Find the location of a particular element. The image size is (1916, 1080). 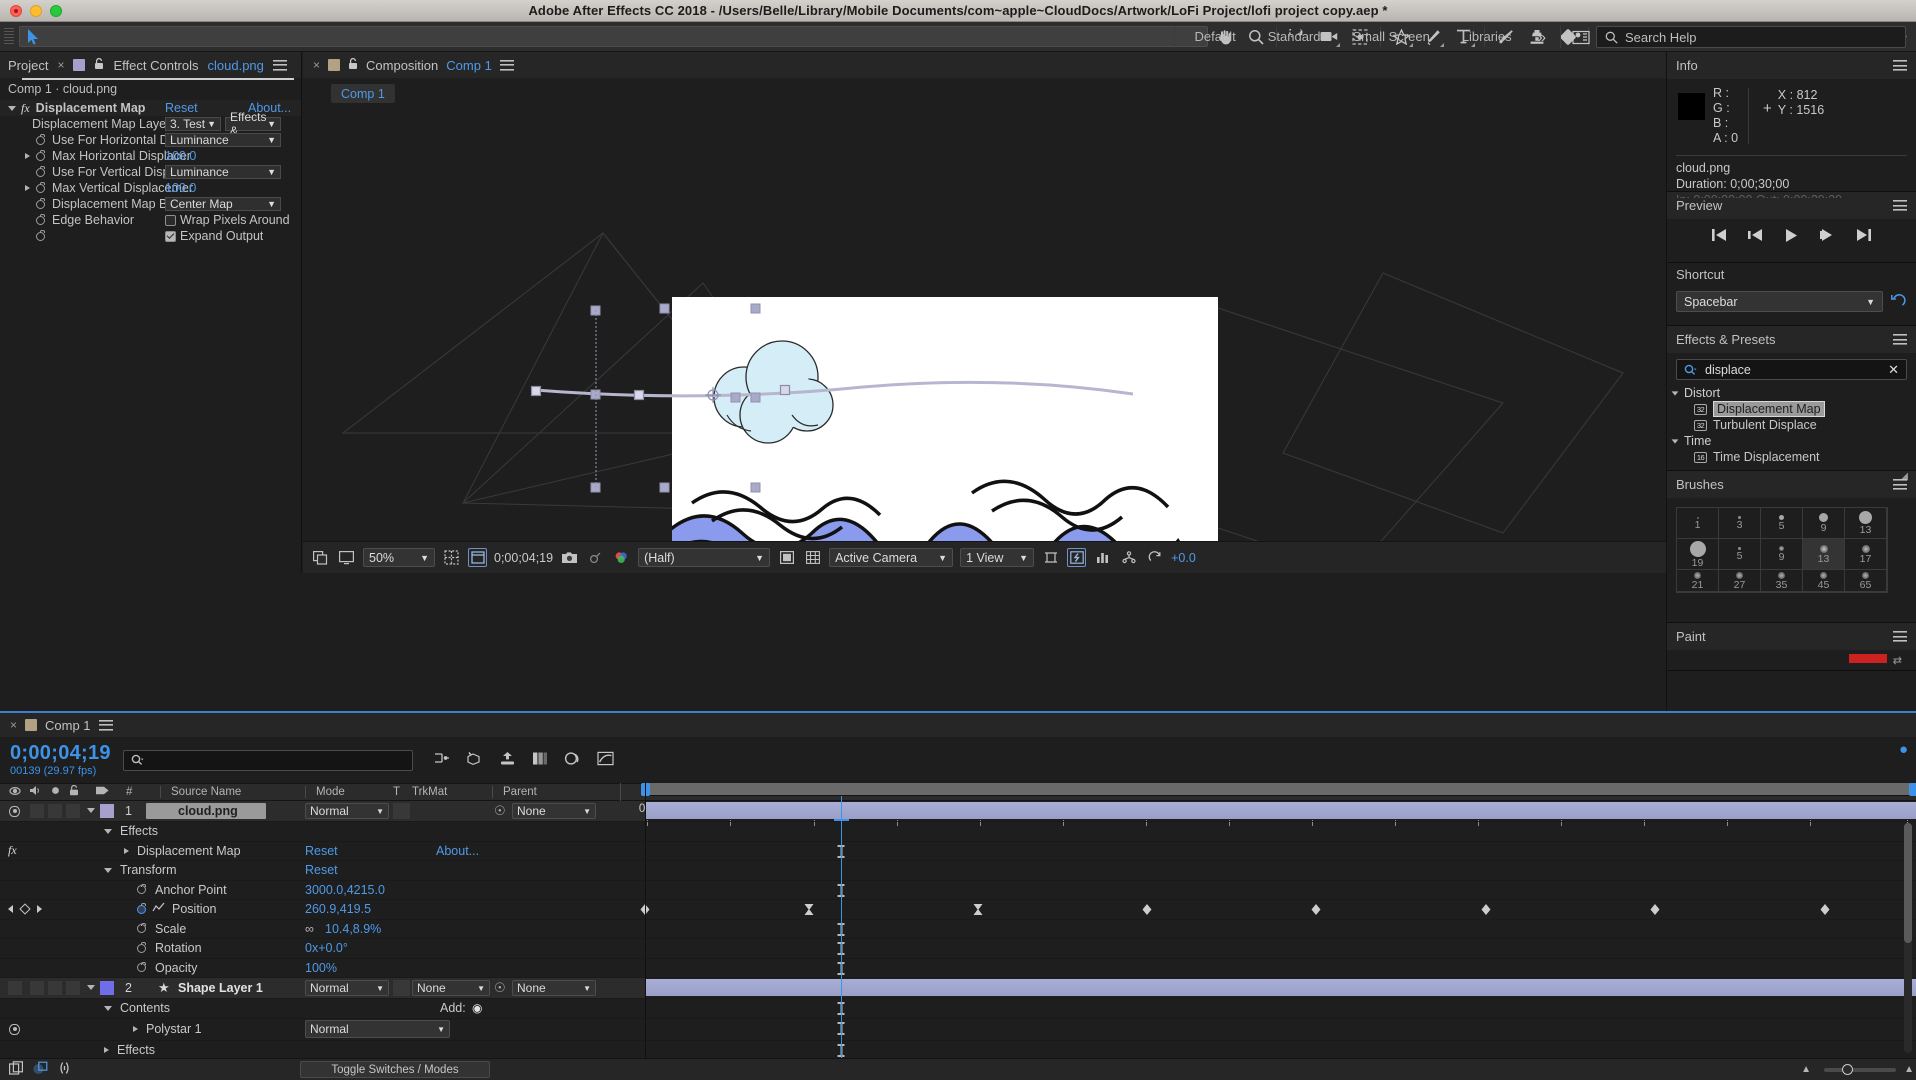

shortcut-dropdown: Spacebar ▼ is located at coordinates (1779, 301).